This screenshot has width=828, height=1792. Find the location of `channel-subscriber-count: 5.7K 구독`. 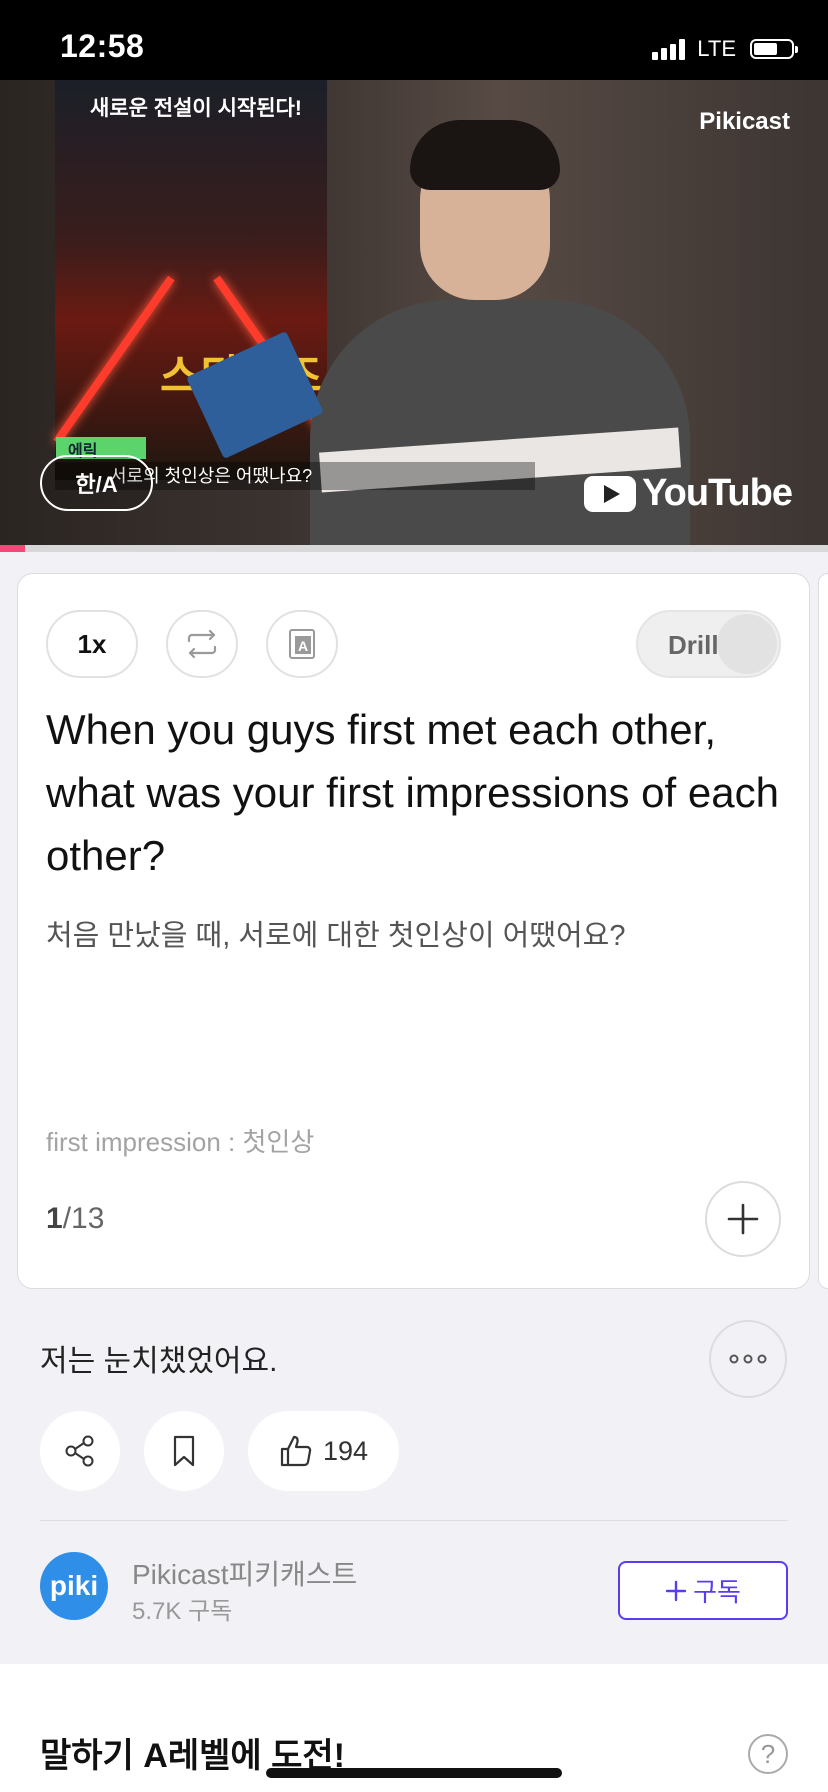

channel-subscriber-count: 5.7K 구독 is located at coordinates (182, 1611).